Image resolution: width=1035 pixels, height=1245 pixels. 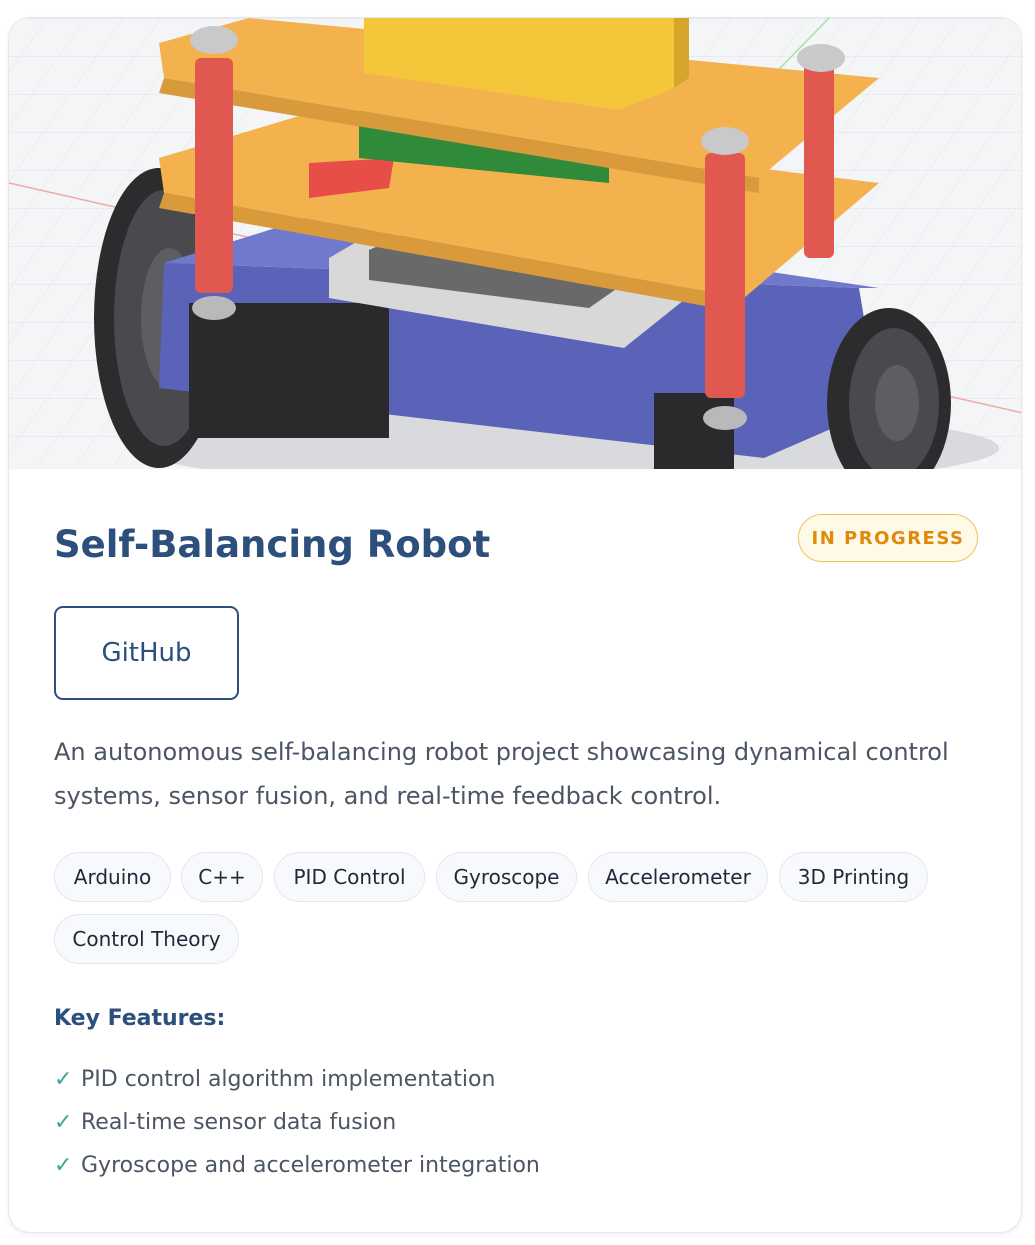 I want to click on feature-text: PID control algorithm implementation, so click(x=288, y=1079).